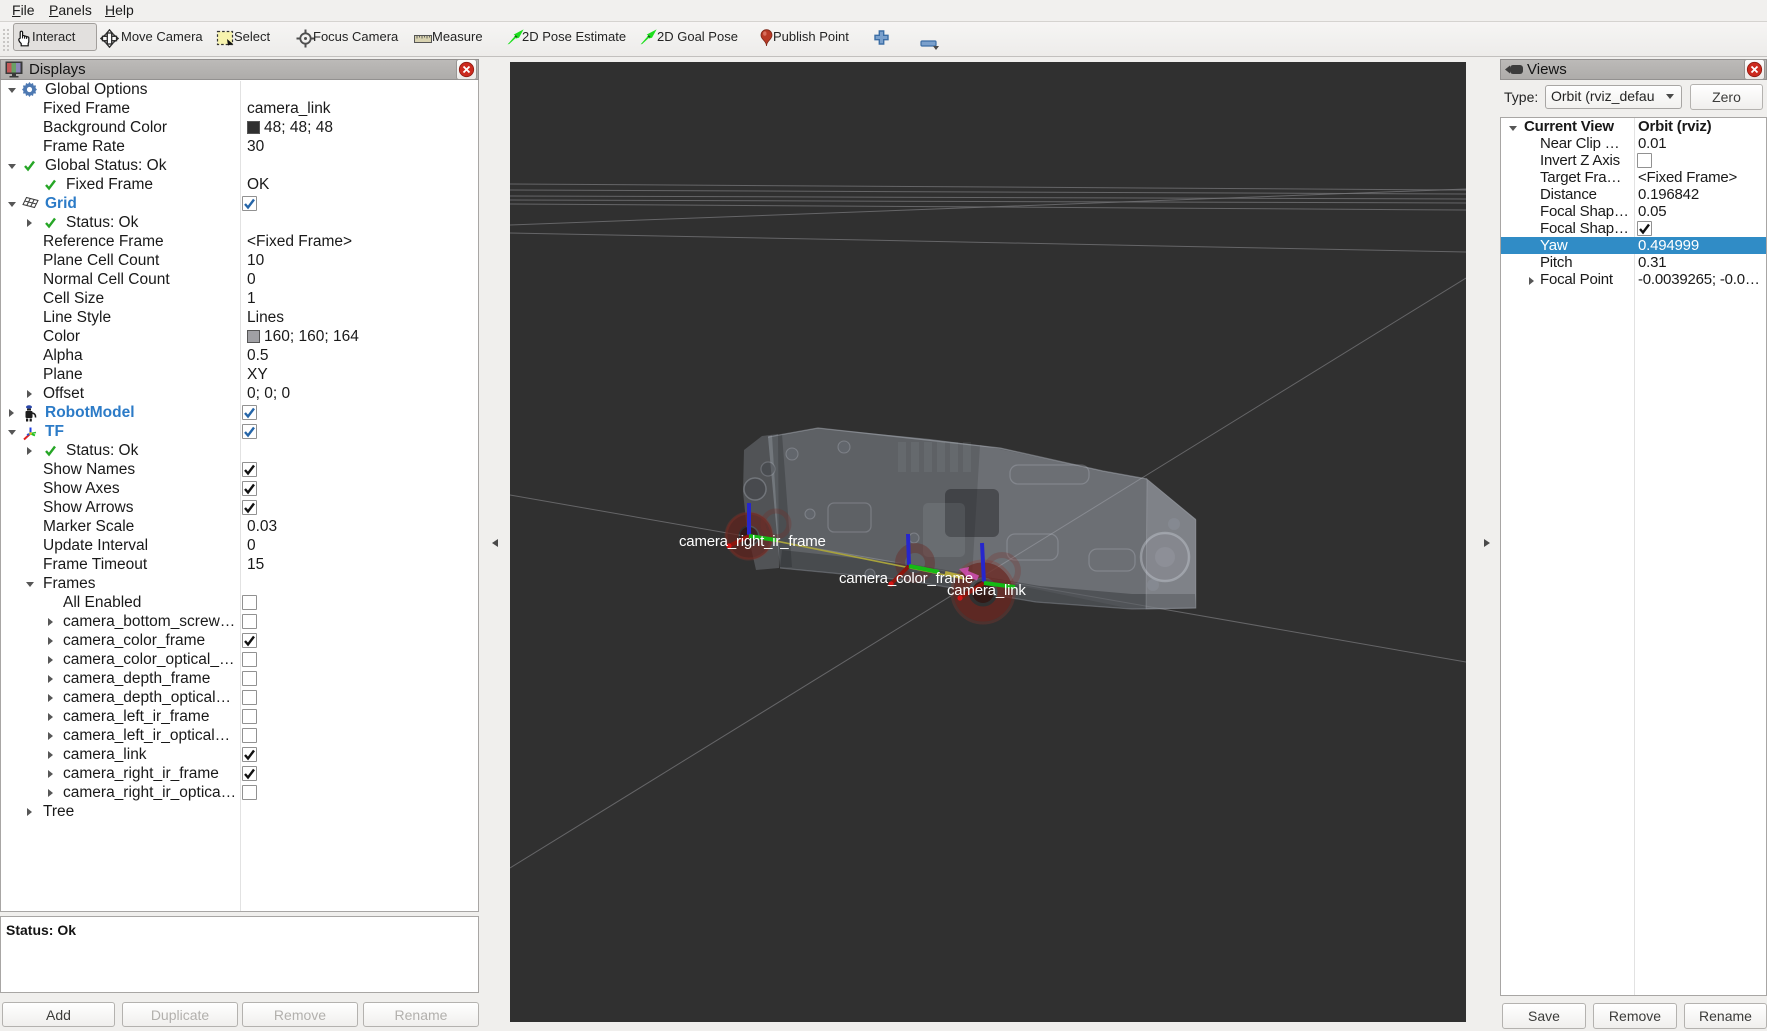 This screenshot has width=1767, height=1031. Describe the element at coordinates (752, 541) in the screenshot. I see `svg-text: camera_right_ir_frame` at that location.